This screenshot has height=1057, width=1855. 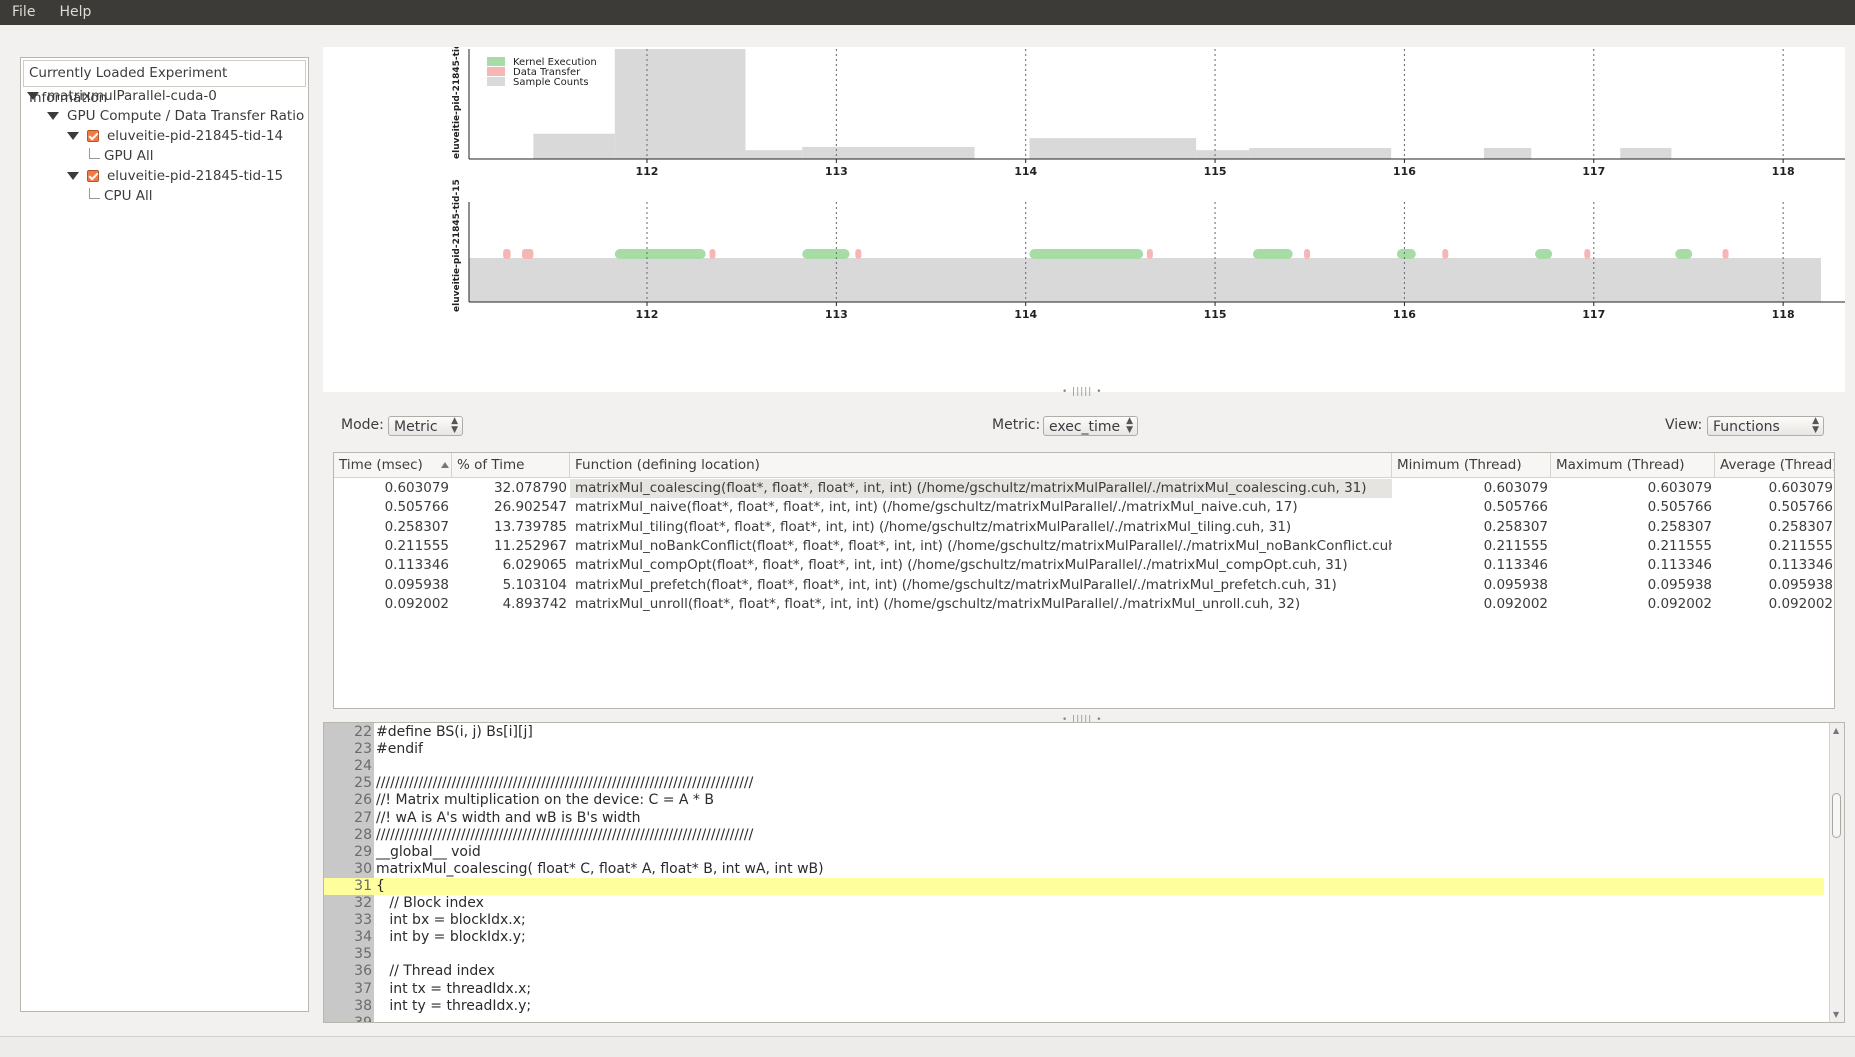 What do you see at coordinates (1684, 425) in the screenshot?
I see `view-label: View:` at bounding box center [1684, 425].